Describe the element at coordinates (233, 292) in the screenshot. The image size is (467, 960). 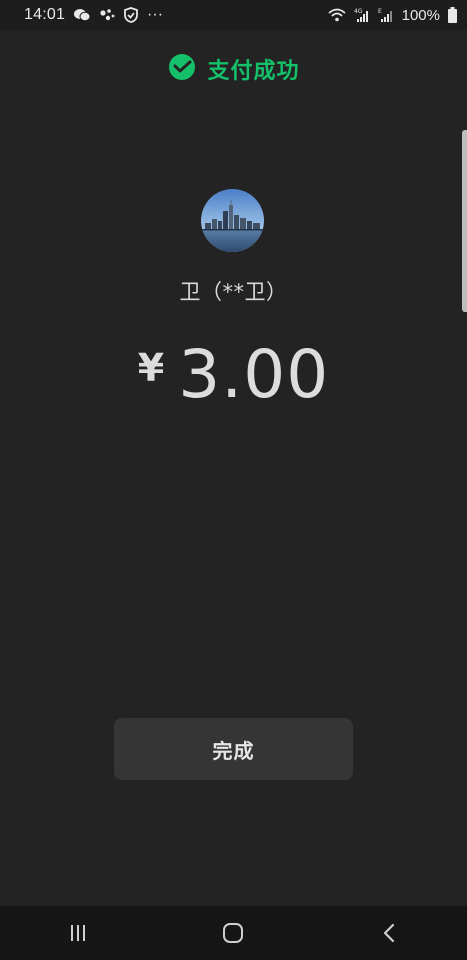
I see `payee-name: 卫（**卫）` at that location.